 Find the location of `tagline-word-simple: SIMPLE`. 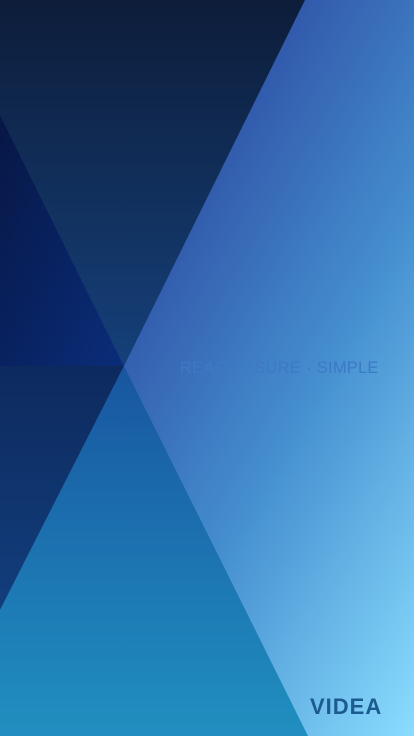

tagline-word-simple: SIMPLE is located at coordinates (347, 368).